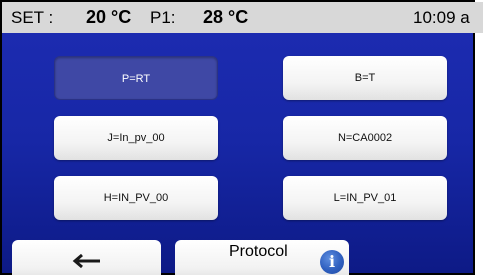 This screenshot has height=275, width=483. I want to click on key-label: P=RT, so click(136, 79).